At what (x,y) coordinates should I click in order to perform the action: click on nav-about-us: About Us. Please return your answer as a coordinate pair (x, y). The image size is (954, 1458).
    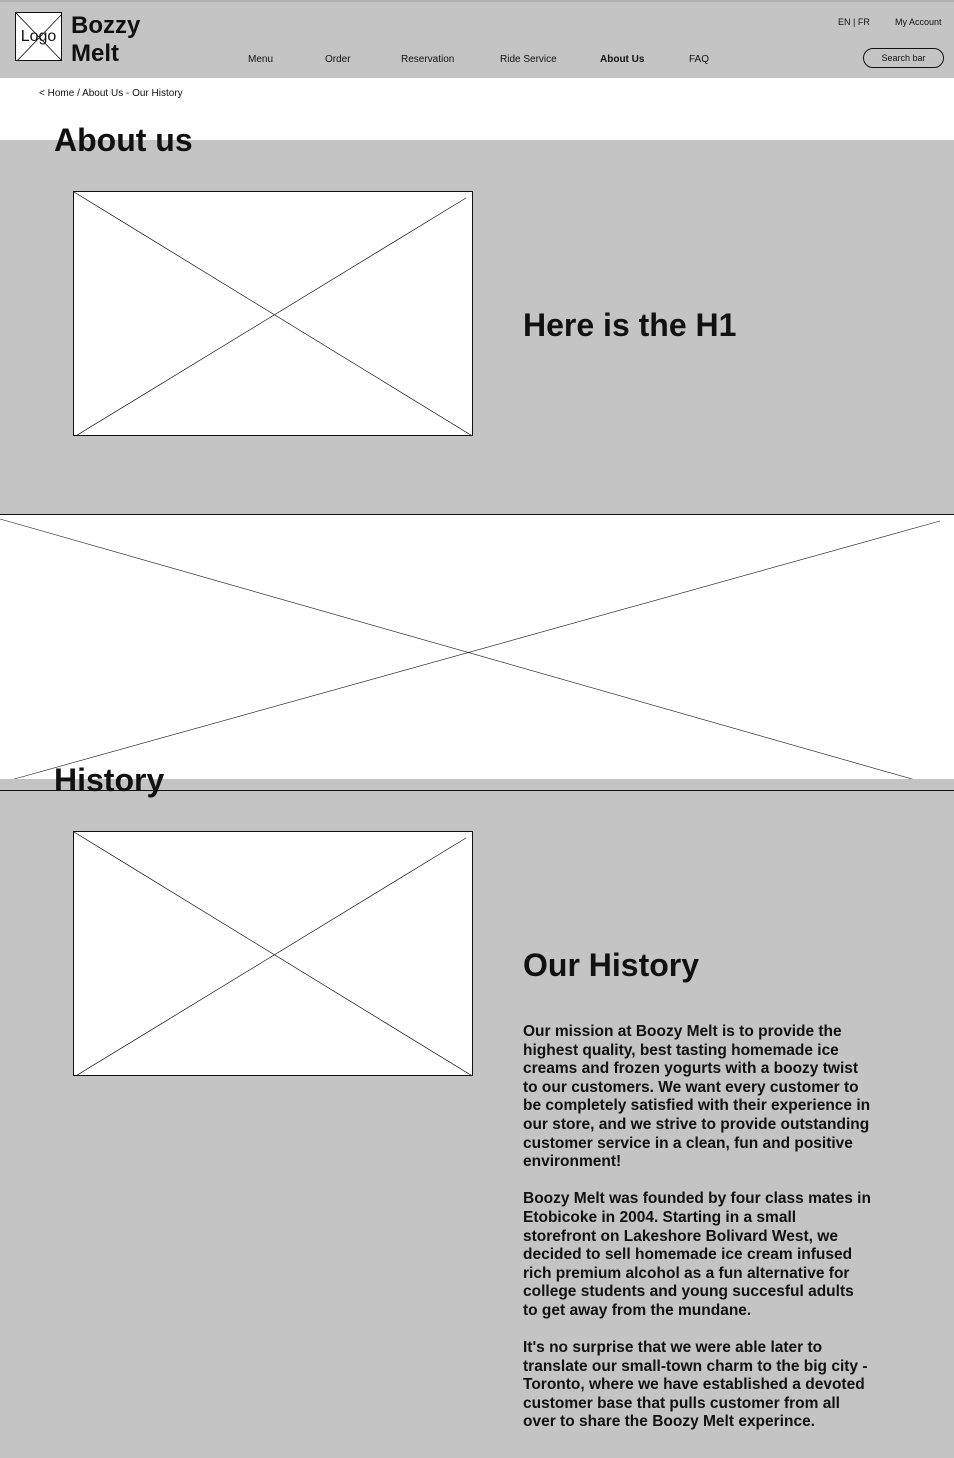
    Looking at the image, I should click on (622, 59).